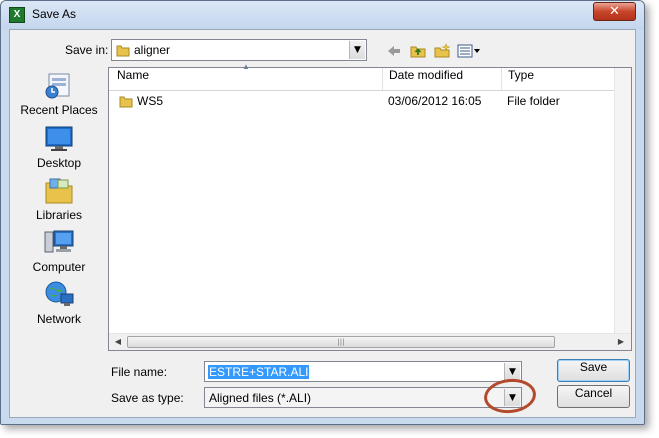 This screenshot has height=438, width=659. Describe the element at coordinates (58, 319) in the screenshot. I see `place-label: Network` at that location.